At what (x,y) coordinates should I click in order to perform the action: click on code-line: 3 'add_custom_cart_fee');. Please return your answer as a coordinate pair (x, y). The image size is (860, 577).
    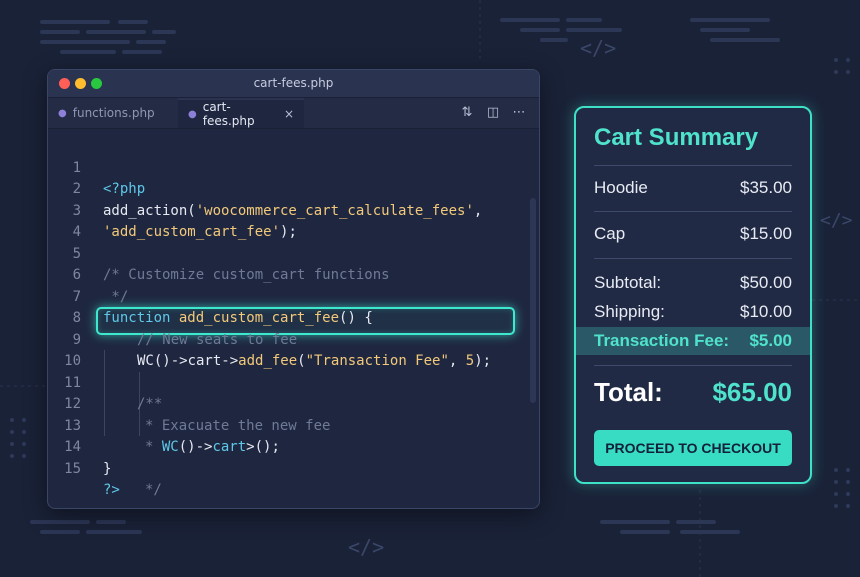
    Looking at the image, I should click on (172, 210).